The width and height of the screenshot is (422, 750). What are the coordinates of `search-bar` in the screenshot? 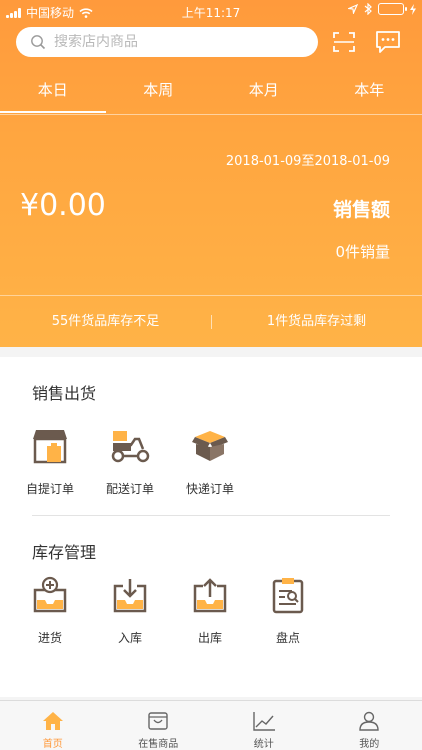 It's located at (167, 42).